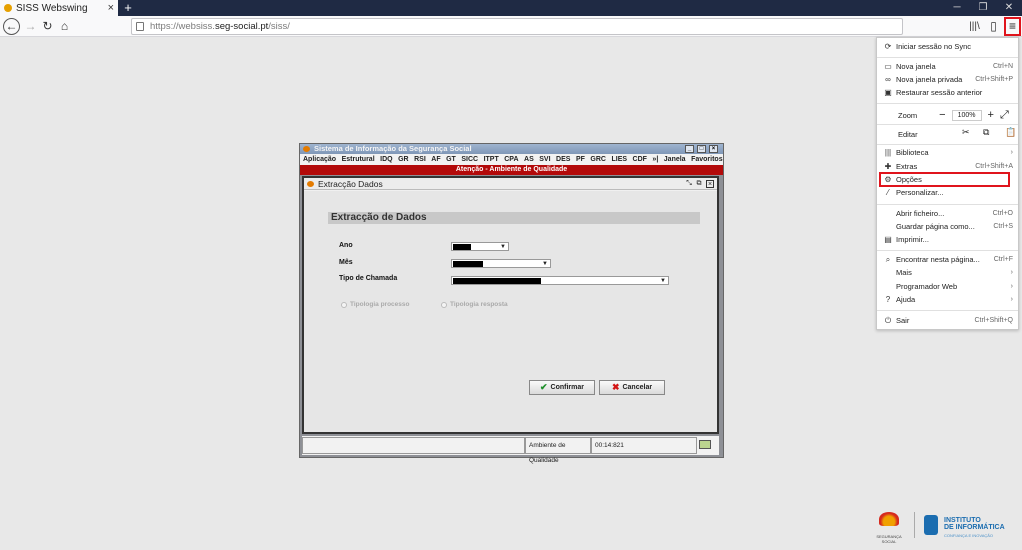  What do you see at coordinates (544, 159) in the screenshot?
I see `menu-svi: SVI` at bounding box center [544, 159].